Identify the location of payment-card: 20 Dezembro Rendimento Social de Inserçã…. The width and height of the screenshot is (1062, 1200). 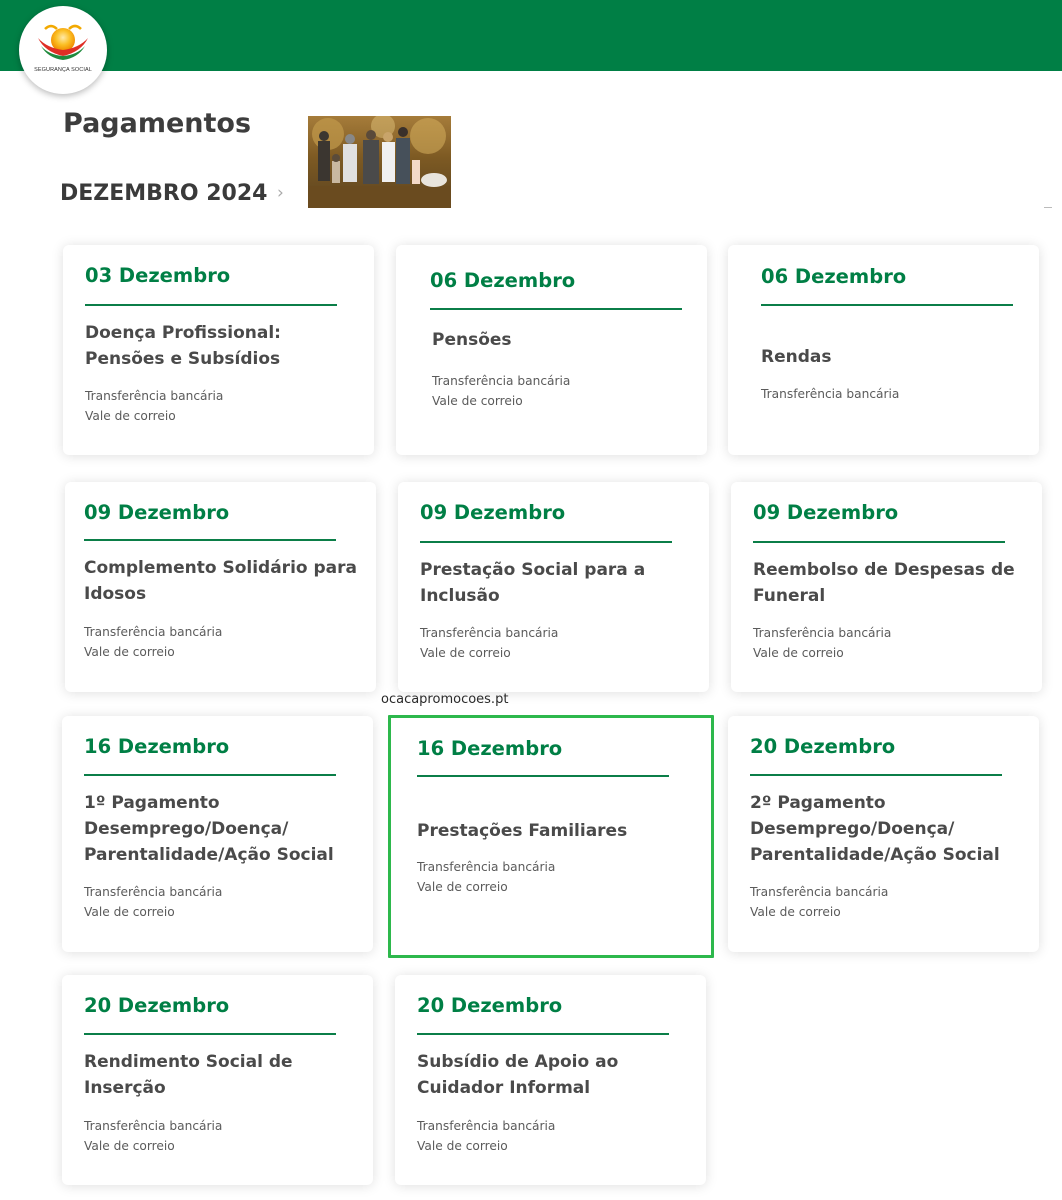
(217, 1080).